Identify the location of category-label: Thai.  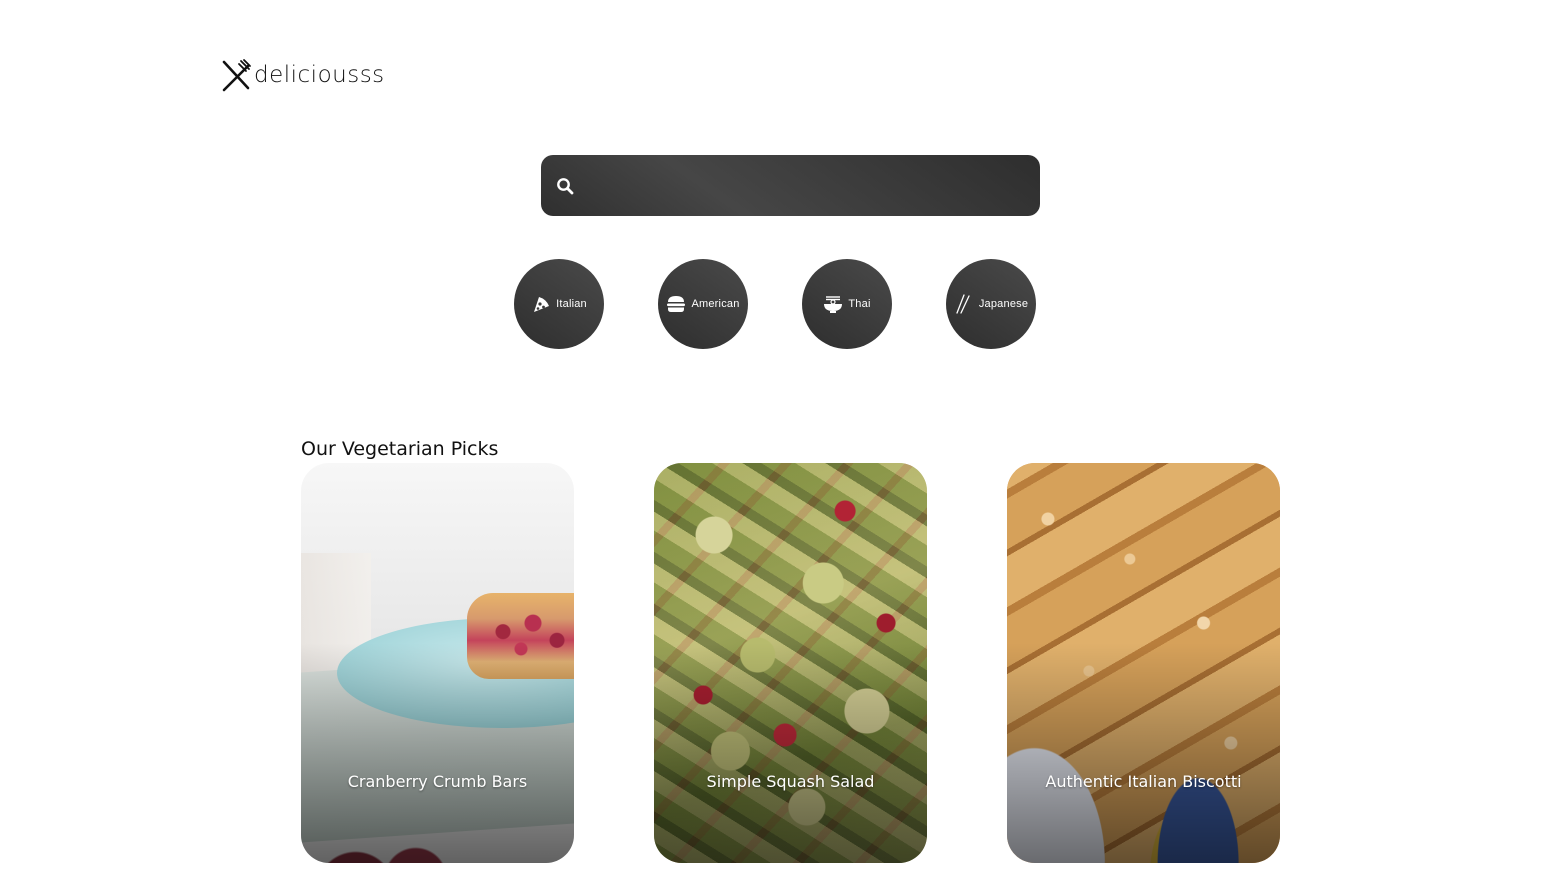
(859, 304).